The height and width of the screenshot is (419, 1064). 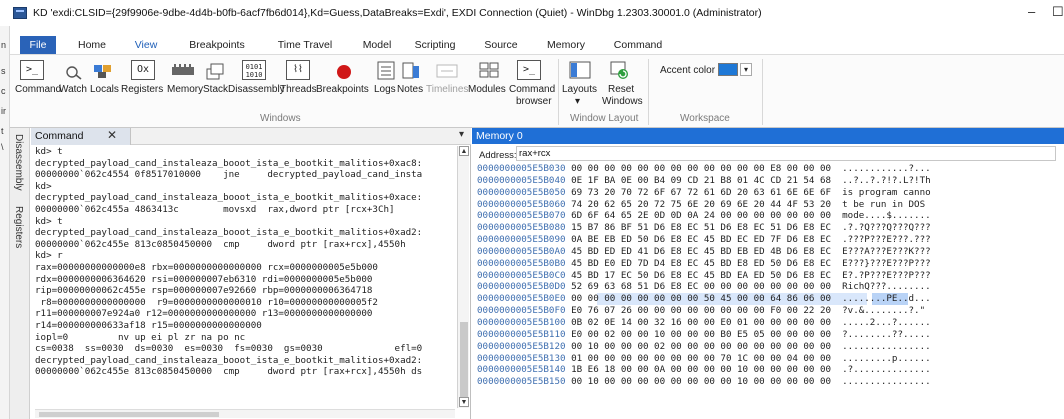 I want to click on group-label-workspace: Workspace, so click(x=705, y=118).